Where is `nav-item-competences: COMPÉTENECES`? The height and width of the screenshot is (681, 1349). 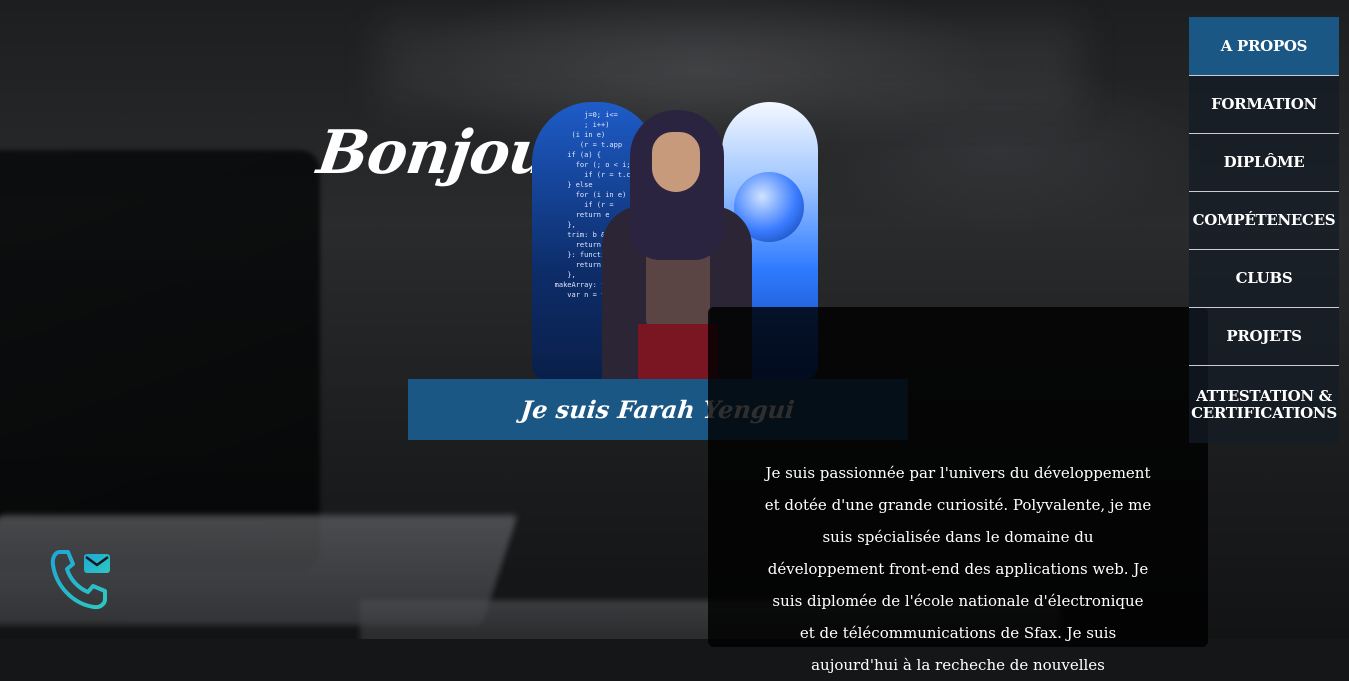 nav-item-competences: COMPÉTENECES is located at coordinates (1264, 221).